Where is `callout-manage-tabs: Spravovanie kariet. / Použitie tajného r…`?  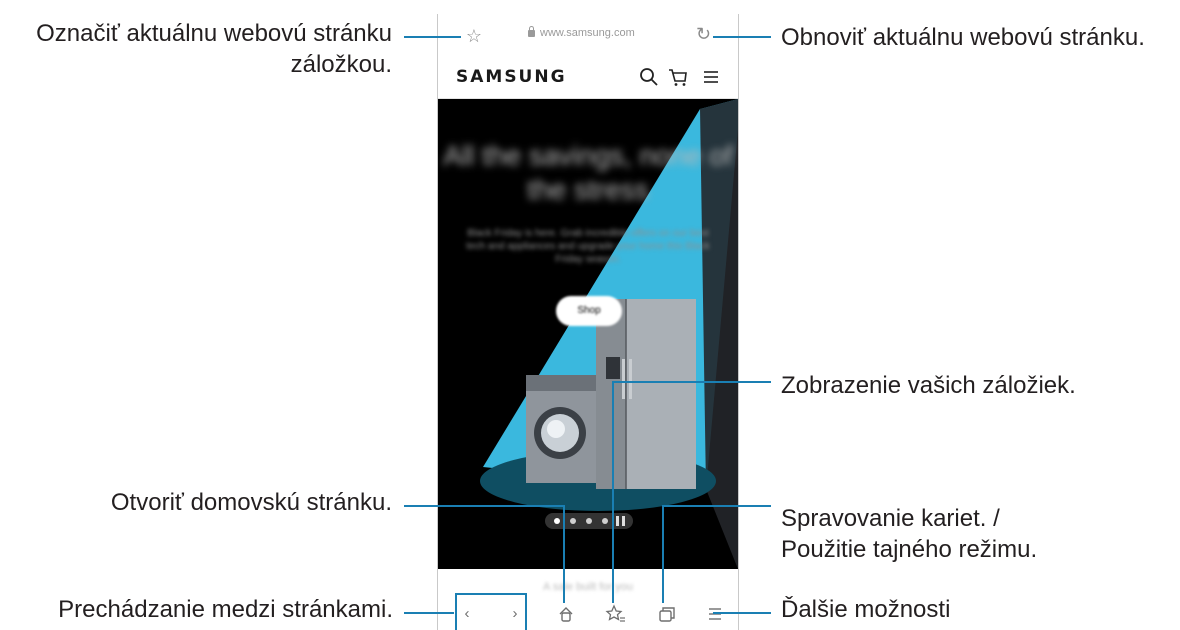
callout-manage-tabs: Spravovanie kariet. / Použitie tajného r… is located at coordinates (909, 534).